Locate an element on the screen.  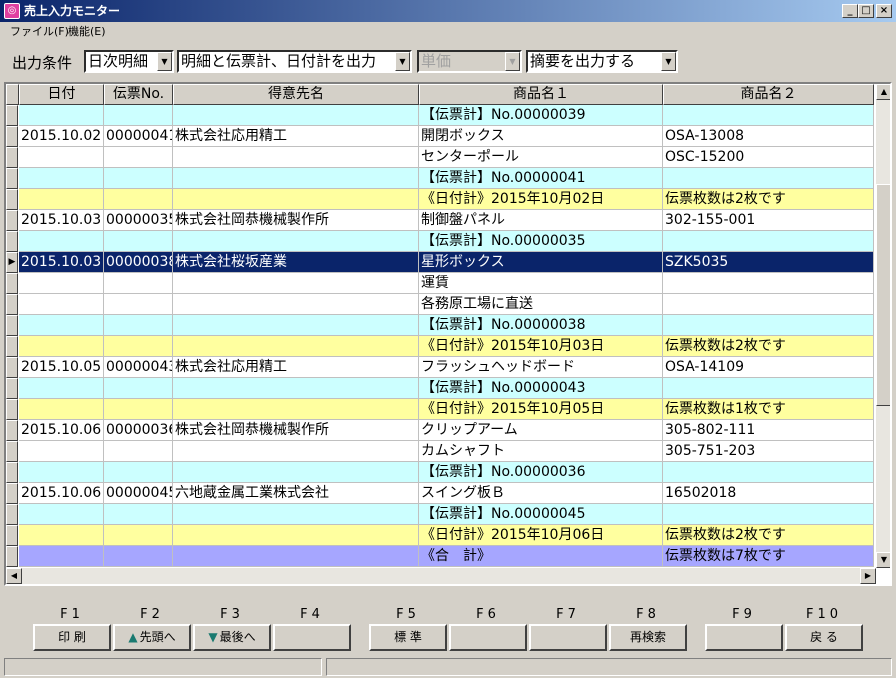
memo-select: 摘要を出力する ▼ is located at coordinates (602, 61).